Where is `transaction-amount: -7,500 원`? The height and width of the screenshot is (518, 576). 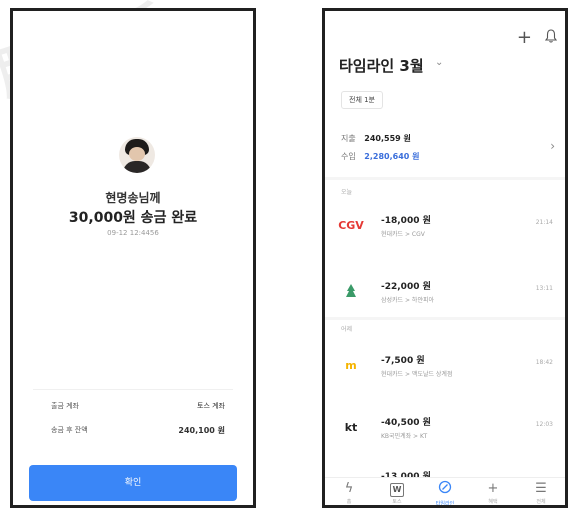 transaction-amount: -7,500 원 is located at coordinates (403, 361).